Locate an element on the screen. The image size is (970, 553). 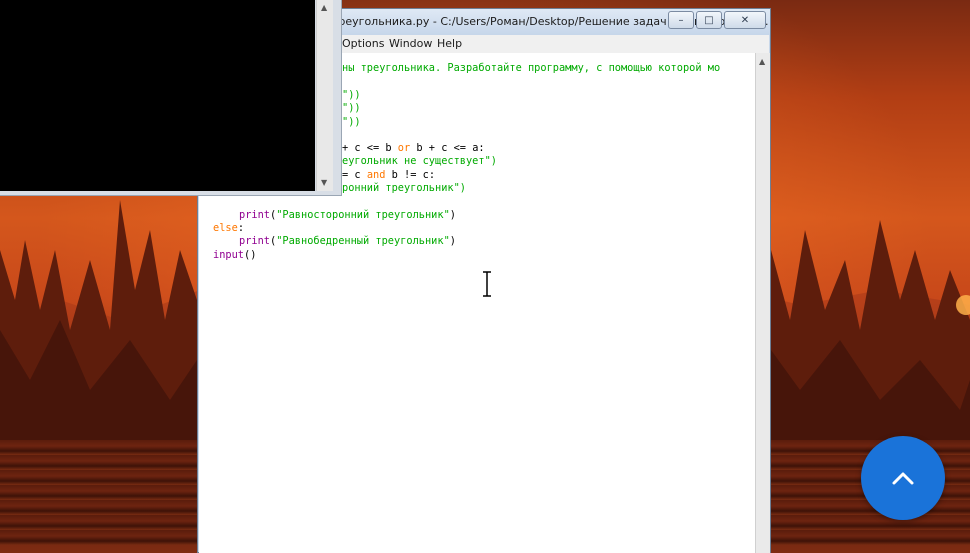
code-keyword: else is located at coordinates (225, 228).